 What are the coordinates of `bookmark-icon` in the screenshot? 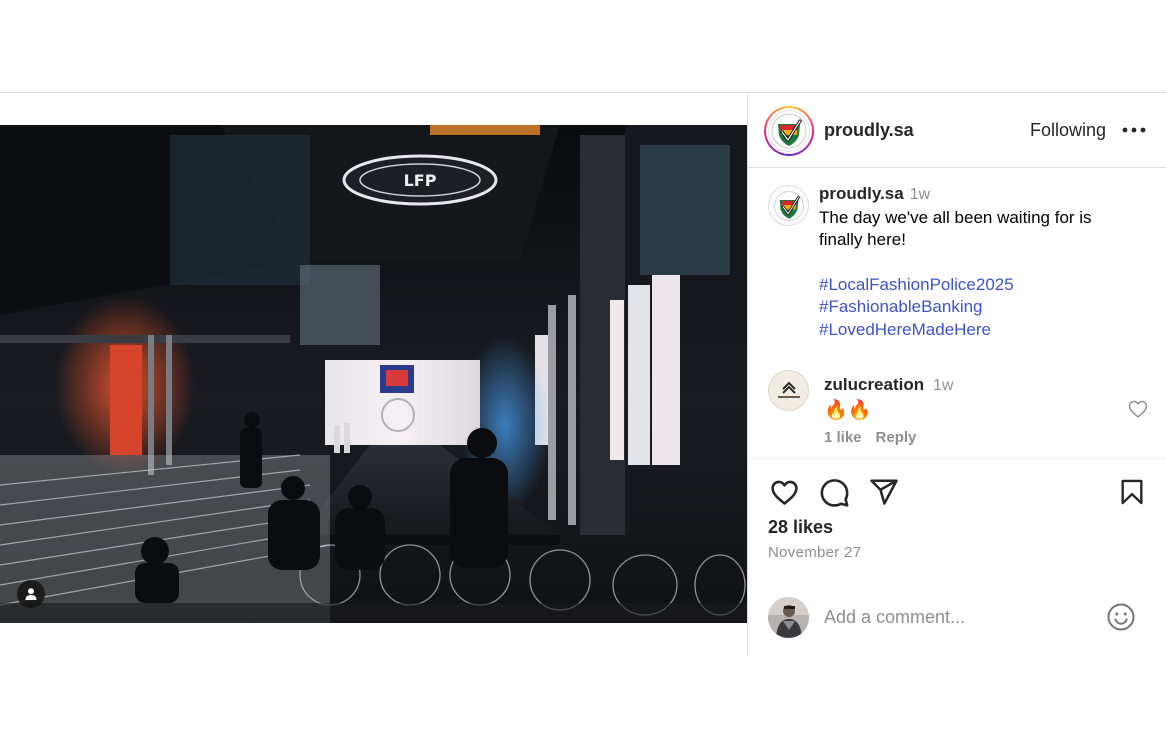 It's located at (1132, 492).